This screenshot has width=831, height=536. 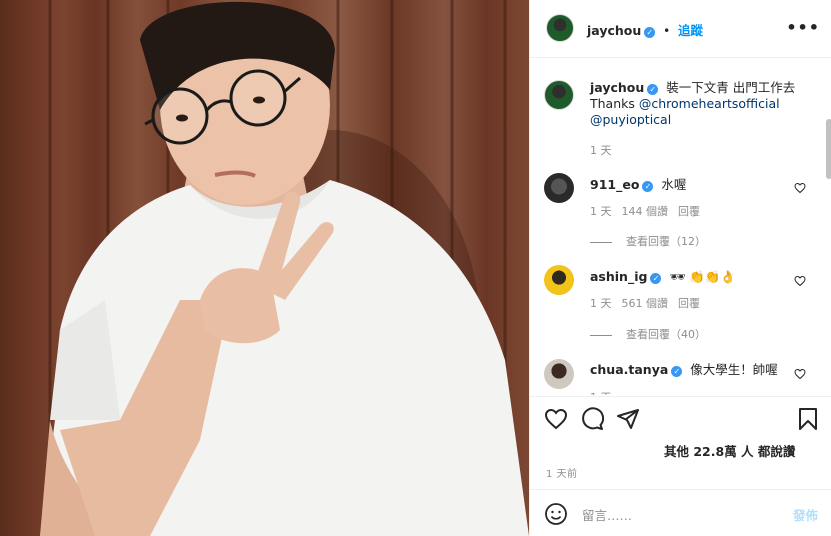 What do you see at coordinates (562, 472) in the screenshot?
I see `post-time: 1 天前` at bounding box center [562, 472].